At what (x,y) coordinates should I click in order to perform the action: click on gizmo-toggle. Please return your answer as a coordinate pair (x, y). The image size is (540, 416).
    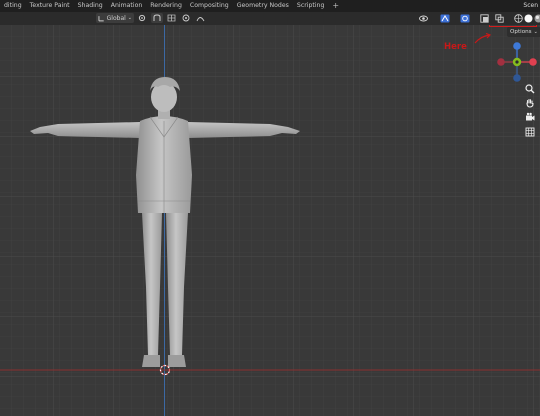
    Looking at the image, I should click on (465, 18).